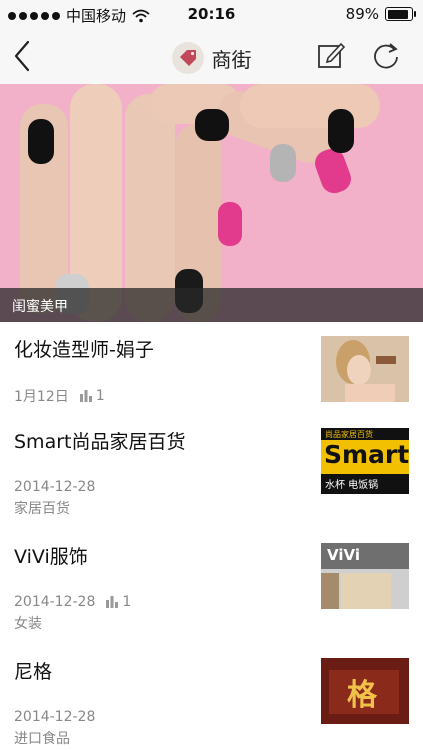 Image resolution: width=423 pixels, height=750 pixels. Describe the element at coordinates (386, 56) in the screenshot. I see `refresh-button` at that location.